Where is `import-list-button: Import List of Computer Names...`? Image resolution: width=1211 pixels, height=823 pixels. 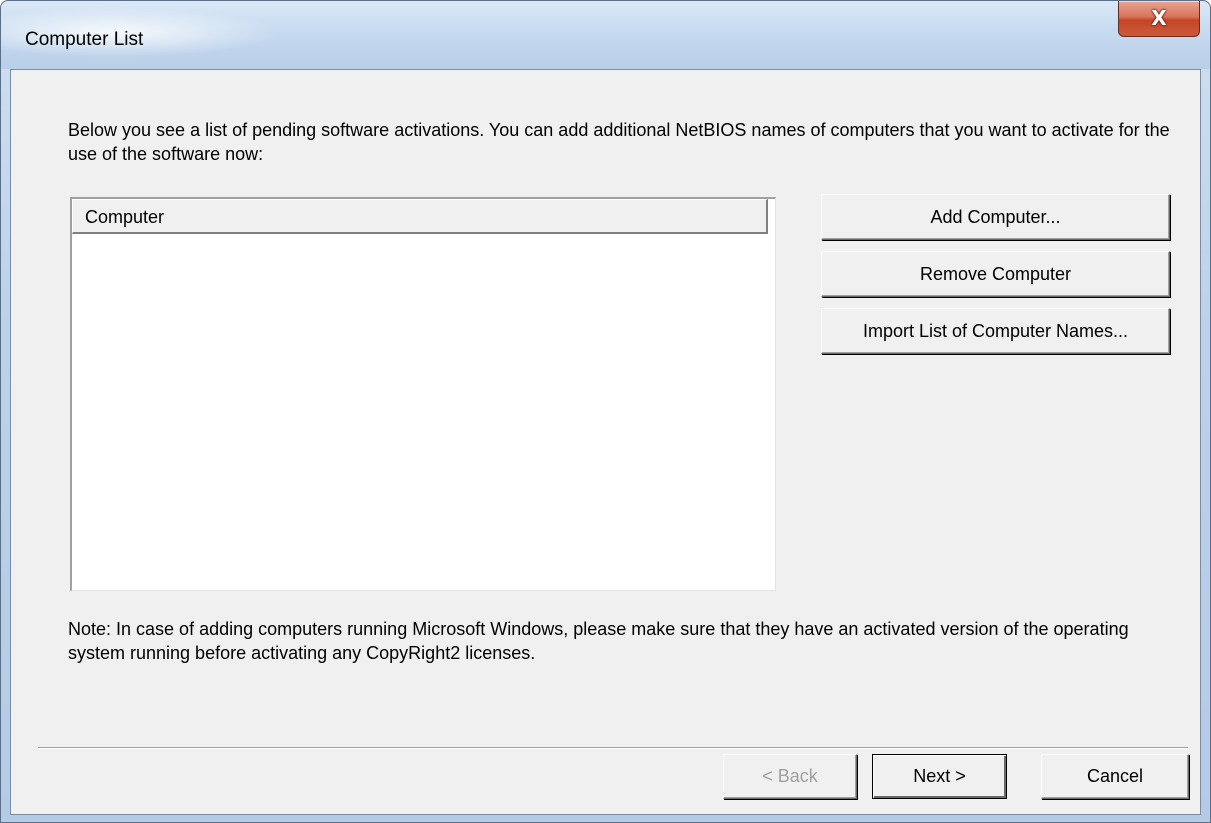 import-list-button: Import List of Computer Names... is located at coordinates (995, 331).